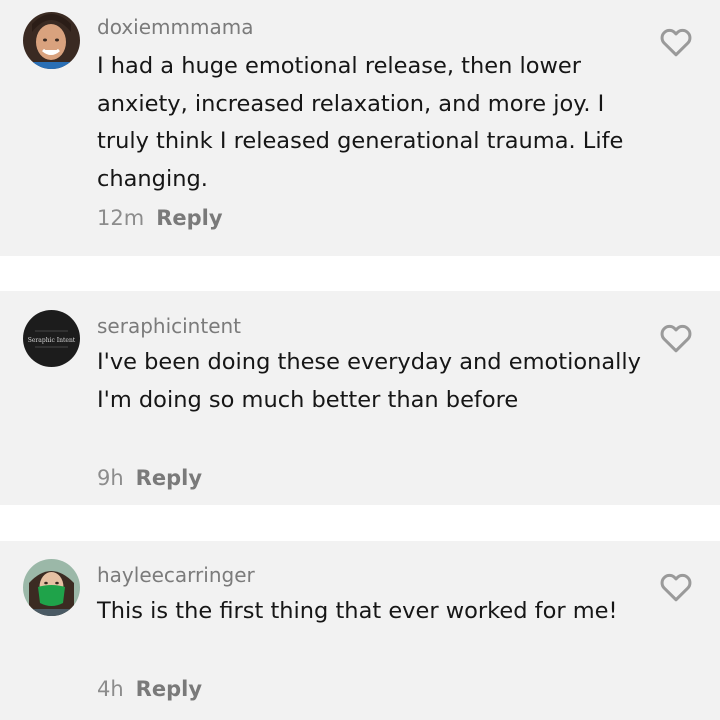  What do you see at coordinates (175, 27) in the screenshot?
I see `comment-username: doxiemmmama` at bounding box center [175, 27].